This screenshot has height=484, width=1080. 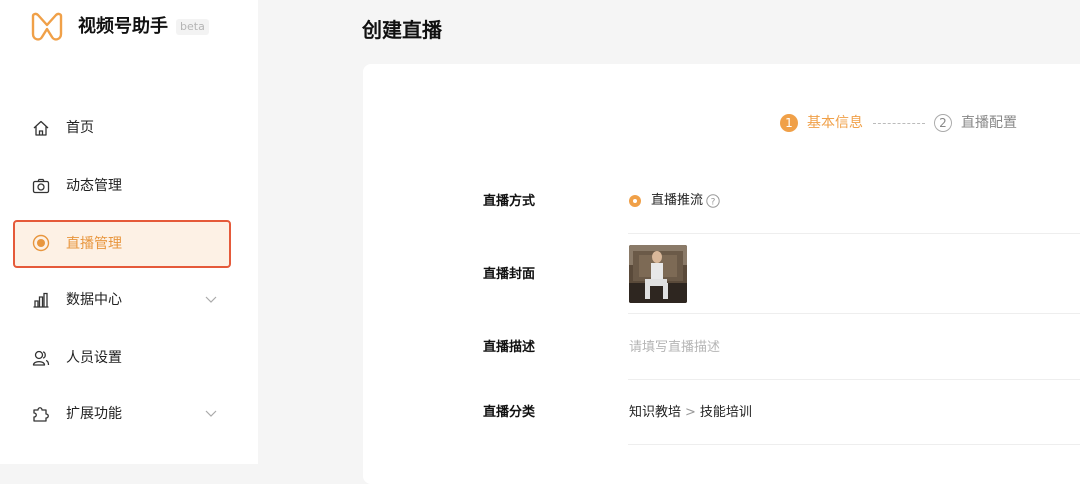 I want to click on category-parent: 知识教培, so click(x=655, y=412).